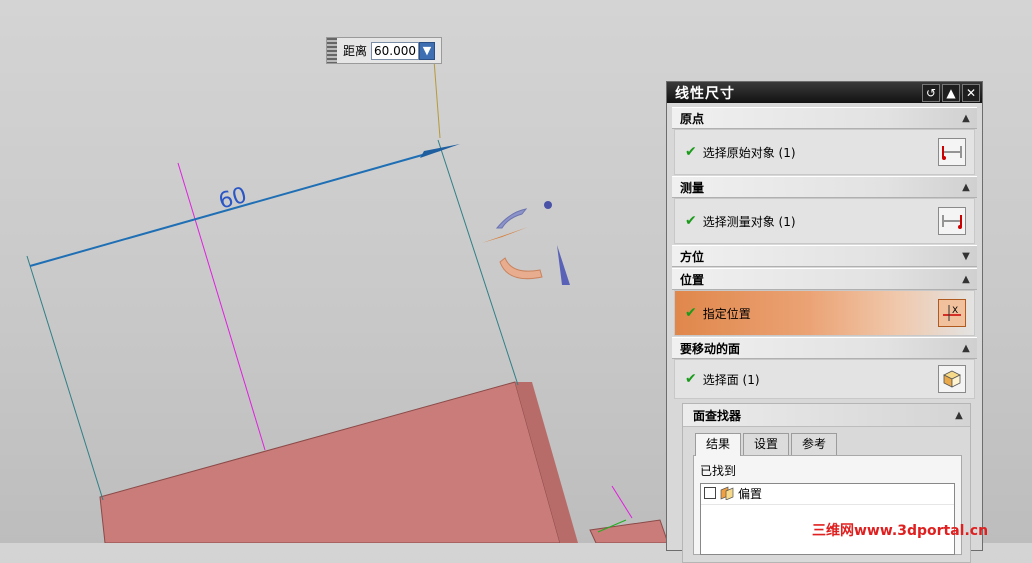  I want to click on svg-text: X, so click(955, 311).